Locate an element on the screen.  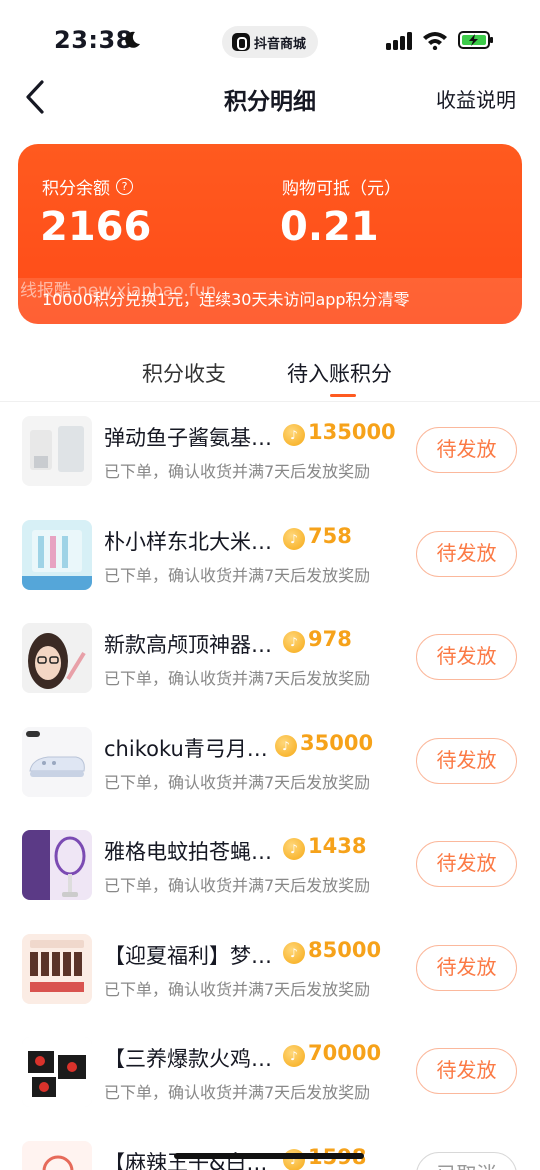
list-item: 朴小样东北大米… 758 已下单，确认收货并满7天后发放奖励 待发放 is located at coordinates (270, 556).